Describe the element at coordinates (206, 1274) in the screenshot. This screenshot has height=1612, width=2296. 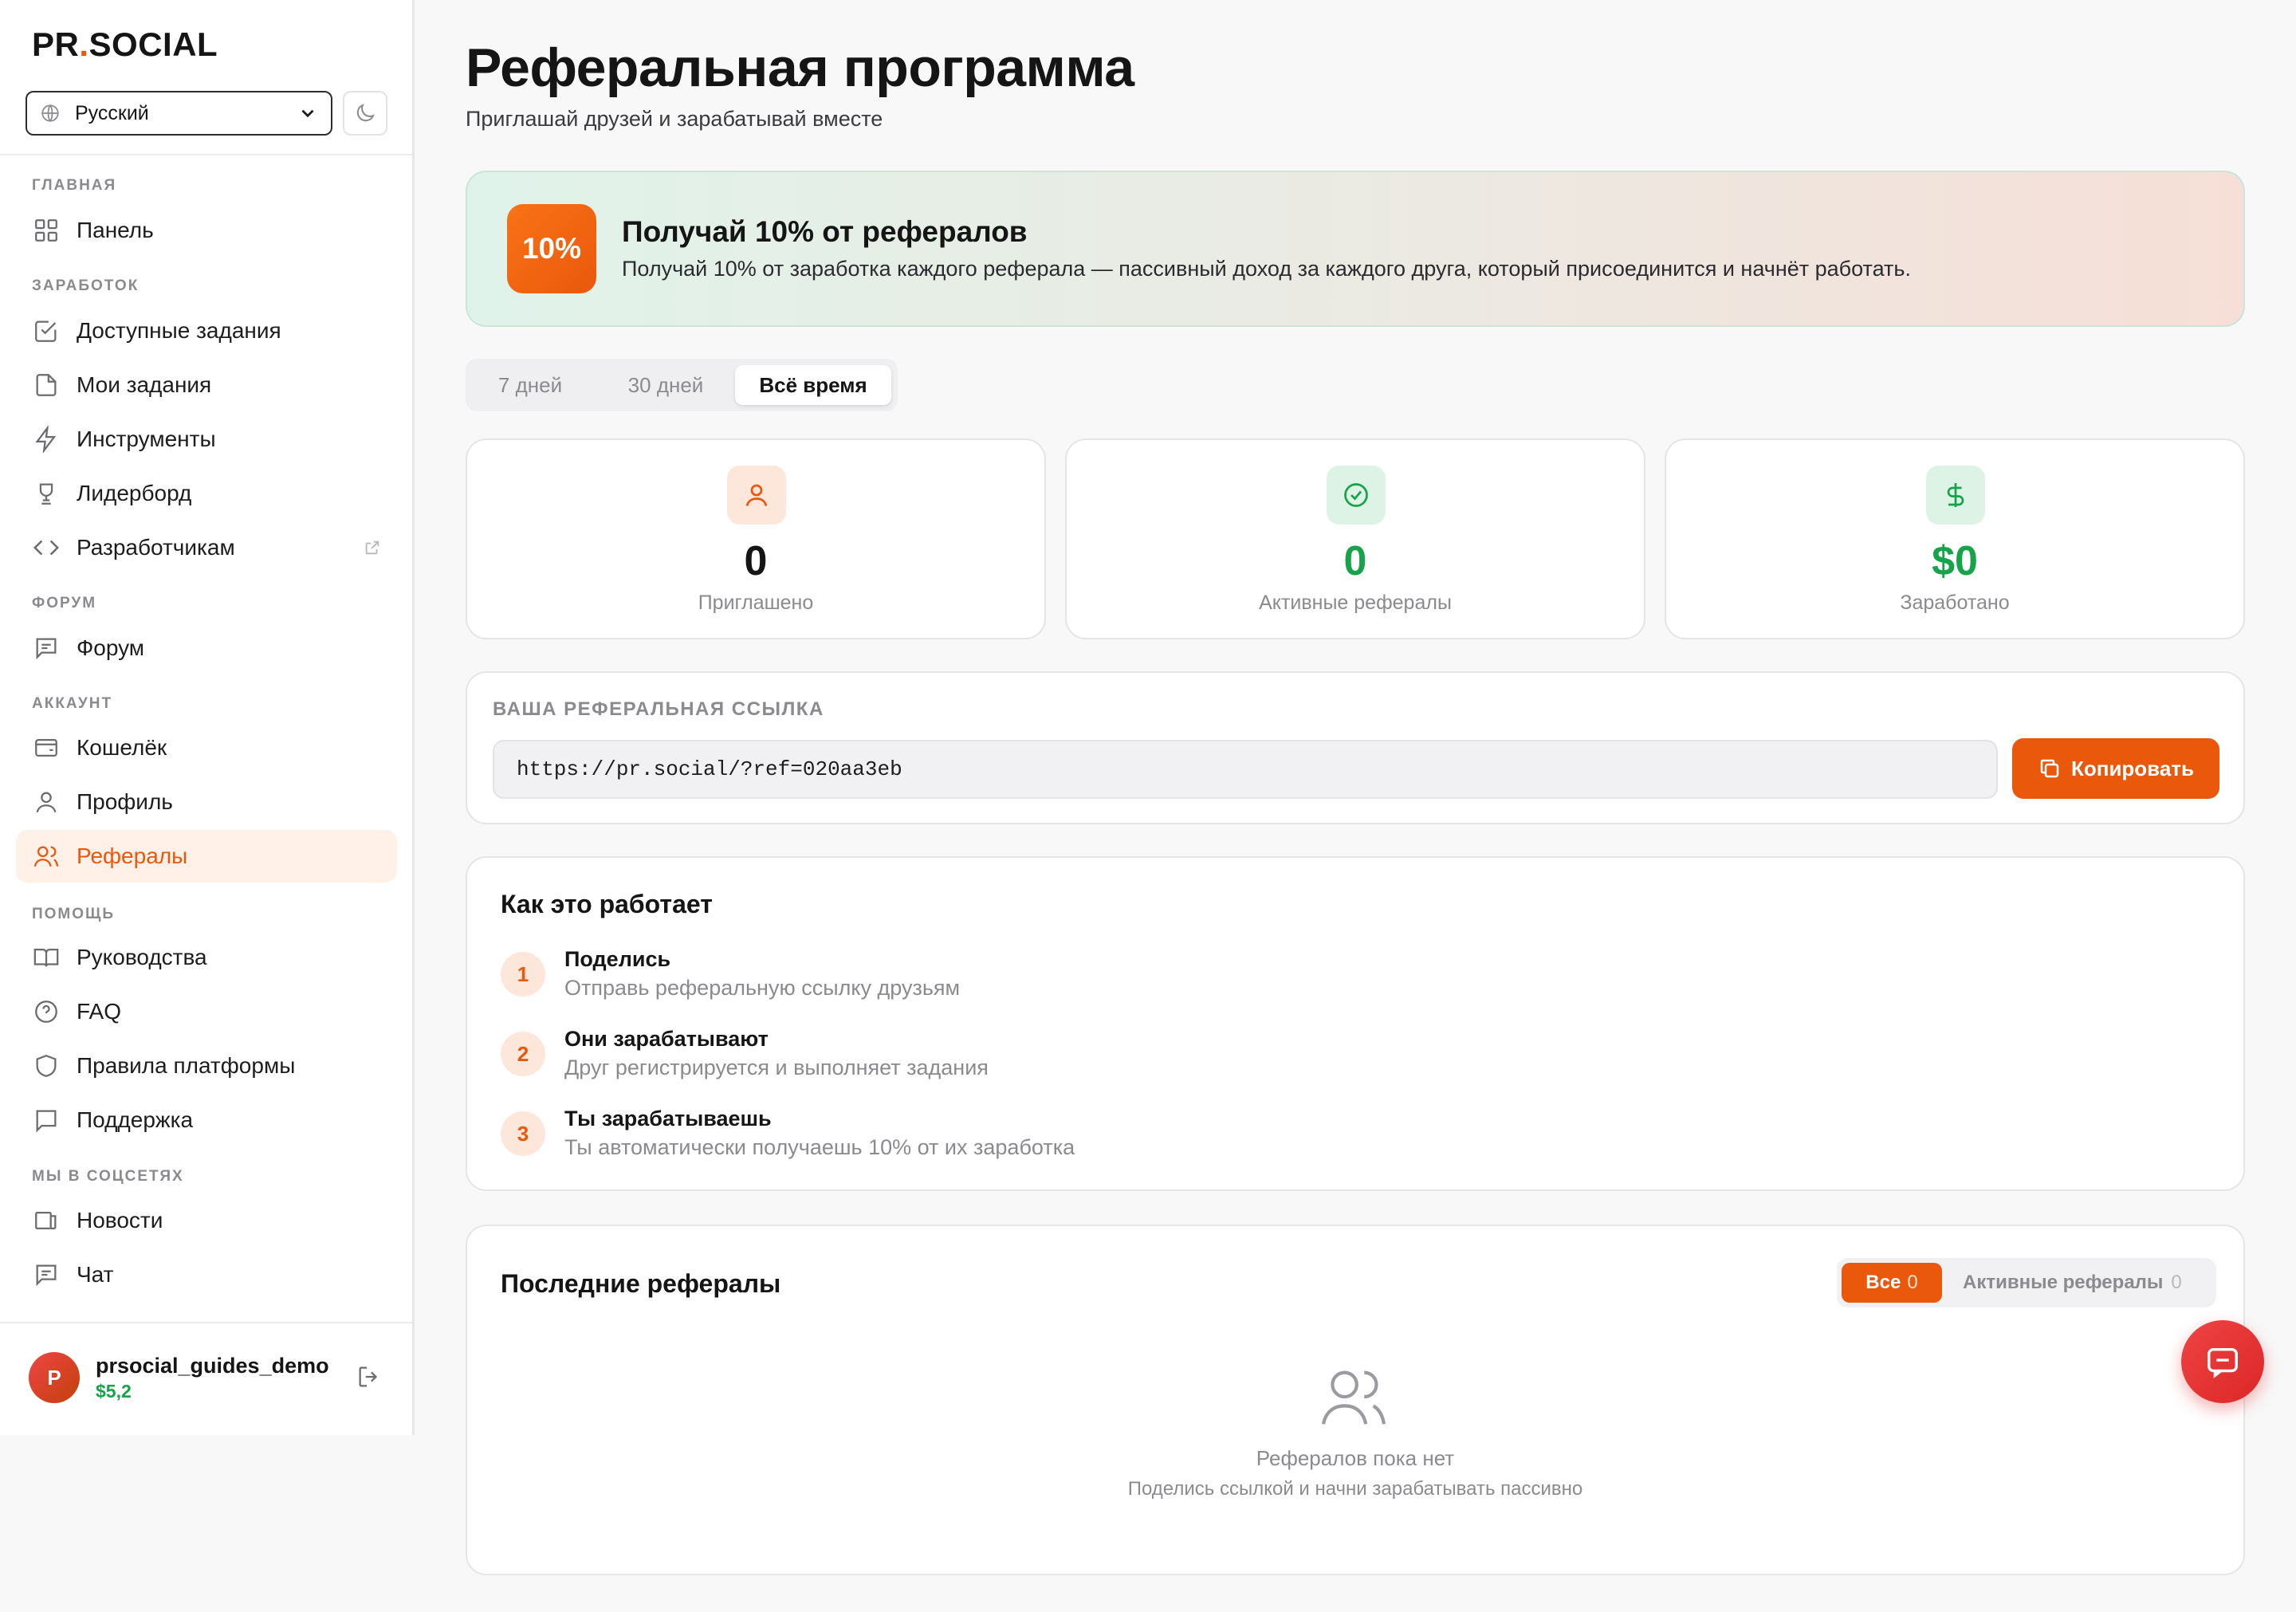
I see `sidebar-item-chat: Чат` at that location.